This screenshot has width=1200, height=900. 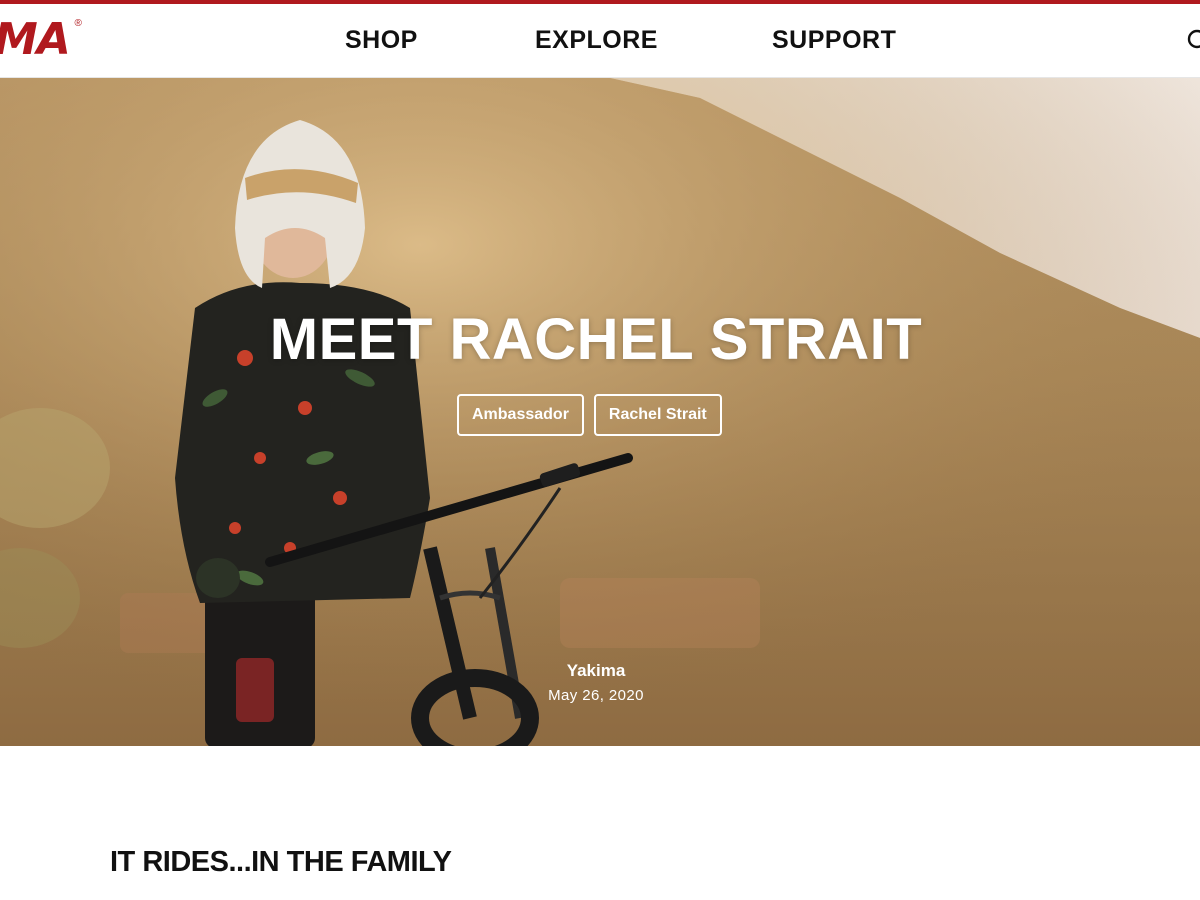 I want to click on main-nav: SHOP EXPLORE SUPPORT, so click(x=600, y=41).